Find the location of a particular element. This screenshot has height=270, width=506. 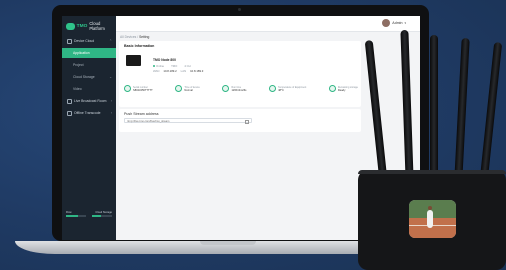

stat-value: Normal is located at coordinates (188, 90).